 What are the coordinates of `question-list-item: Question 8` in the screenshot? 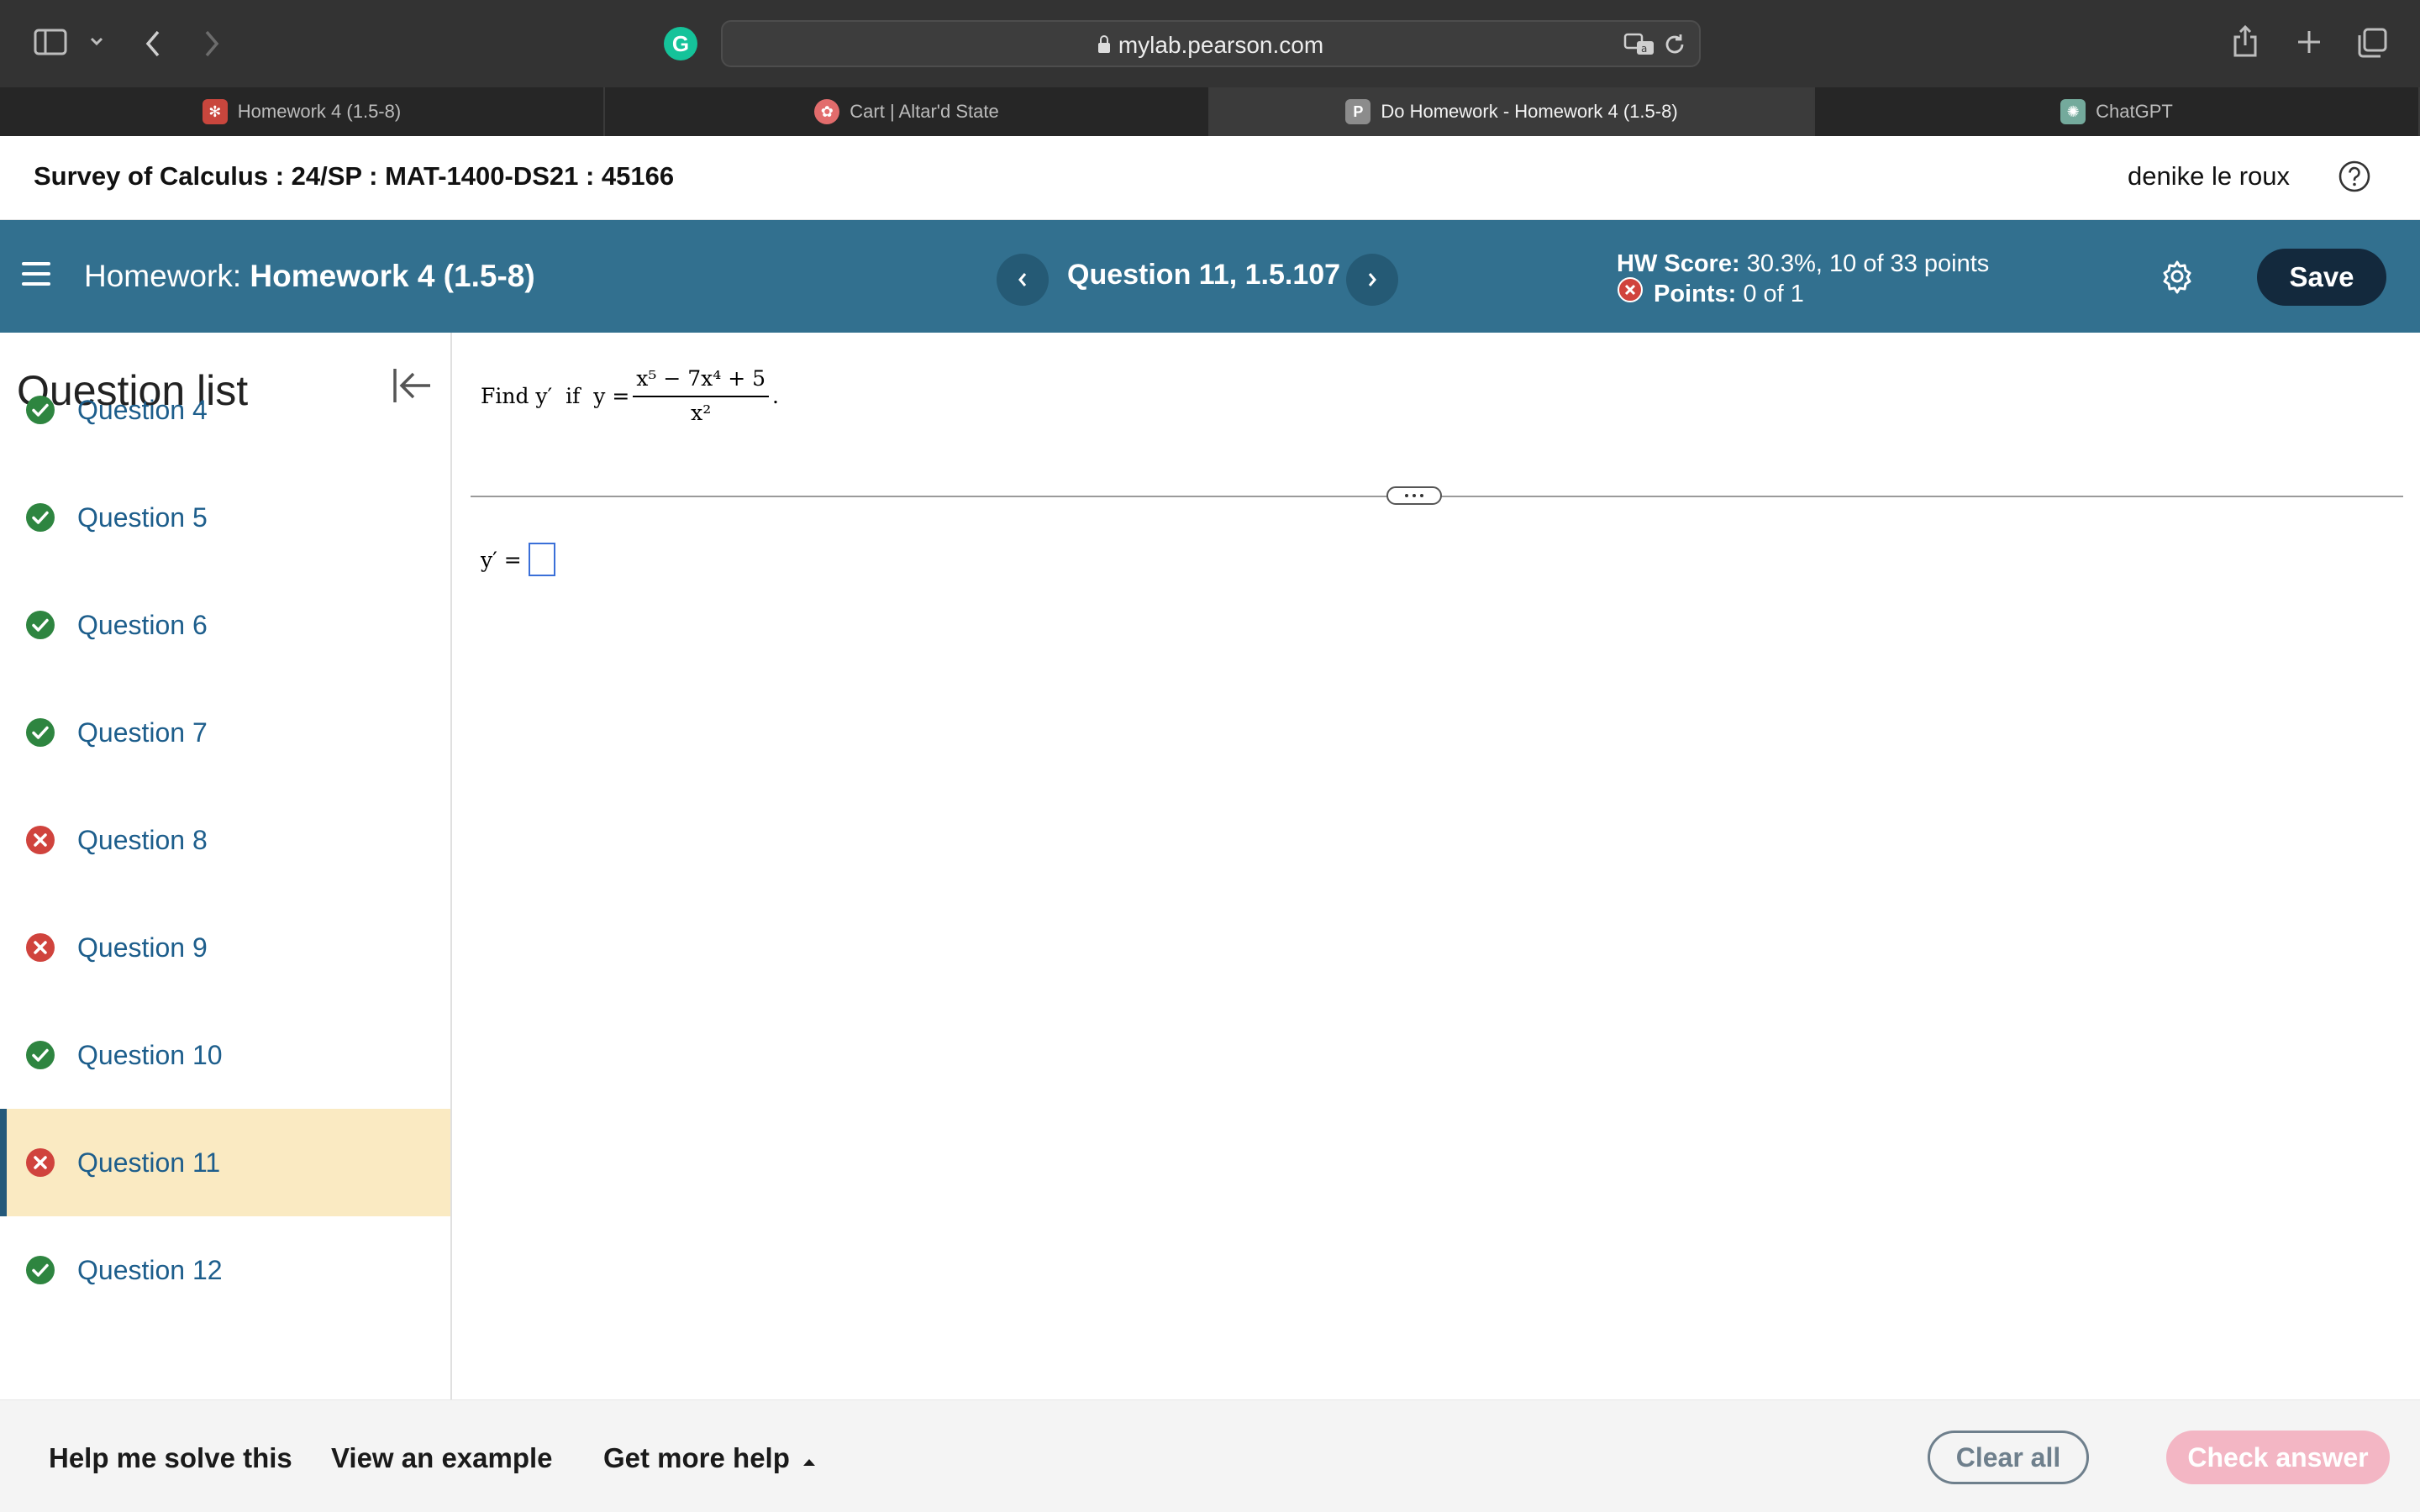 It's located at (225, 840).